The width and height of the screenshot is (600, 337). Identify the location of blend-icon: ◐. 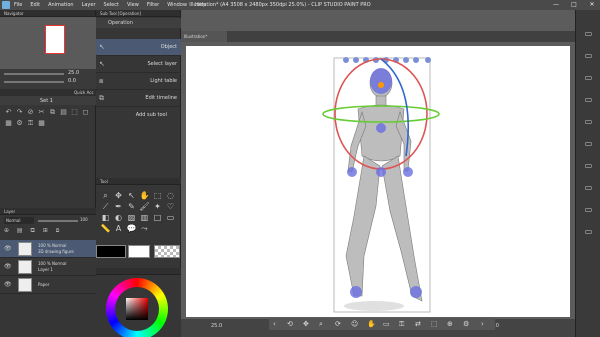
(118, 217).